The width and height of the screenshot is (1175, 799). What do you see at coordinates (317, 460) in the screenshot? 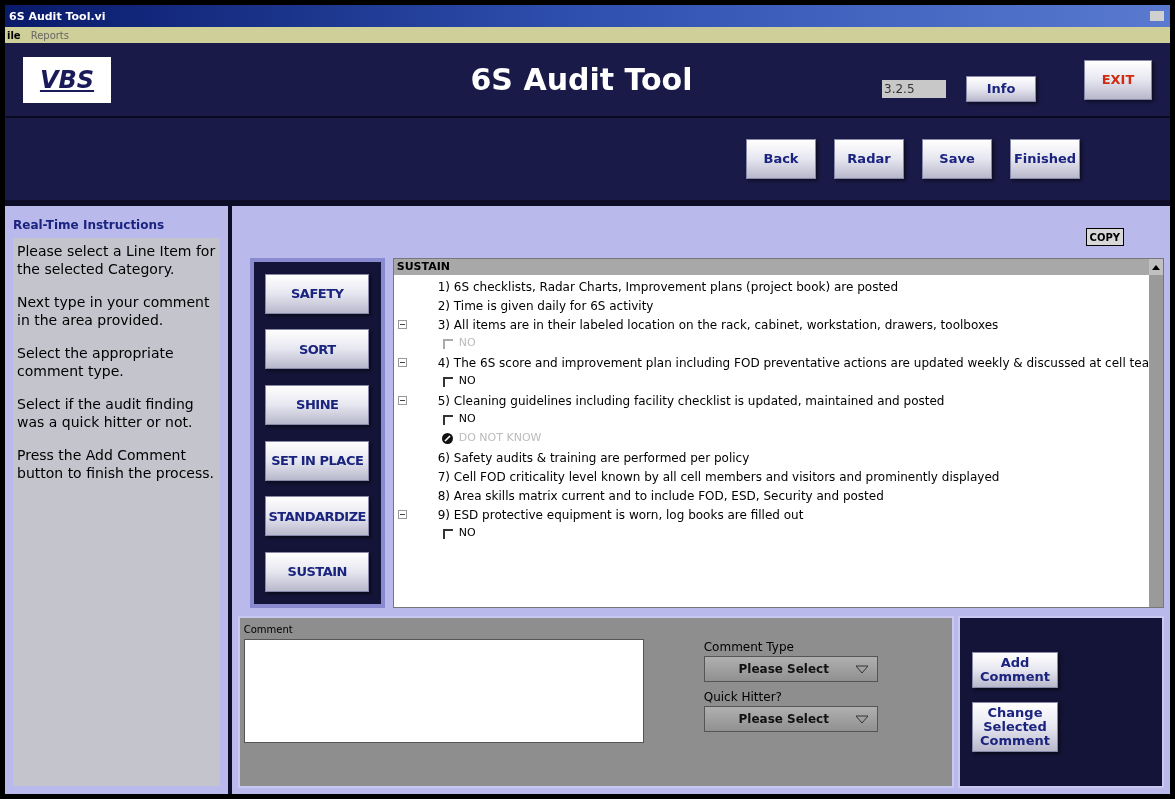
I see `category-button: SET IN PLACE` at bounding box center [317, 460].